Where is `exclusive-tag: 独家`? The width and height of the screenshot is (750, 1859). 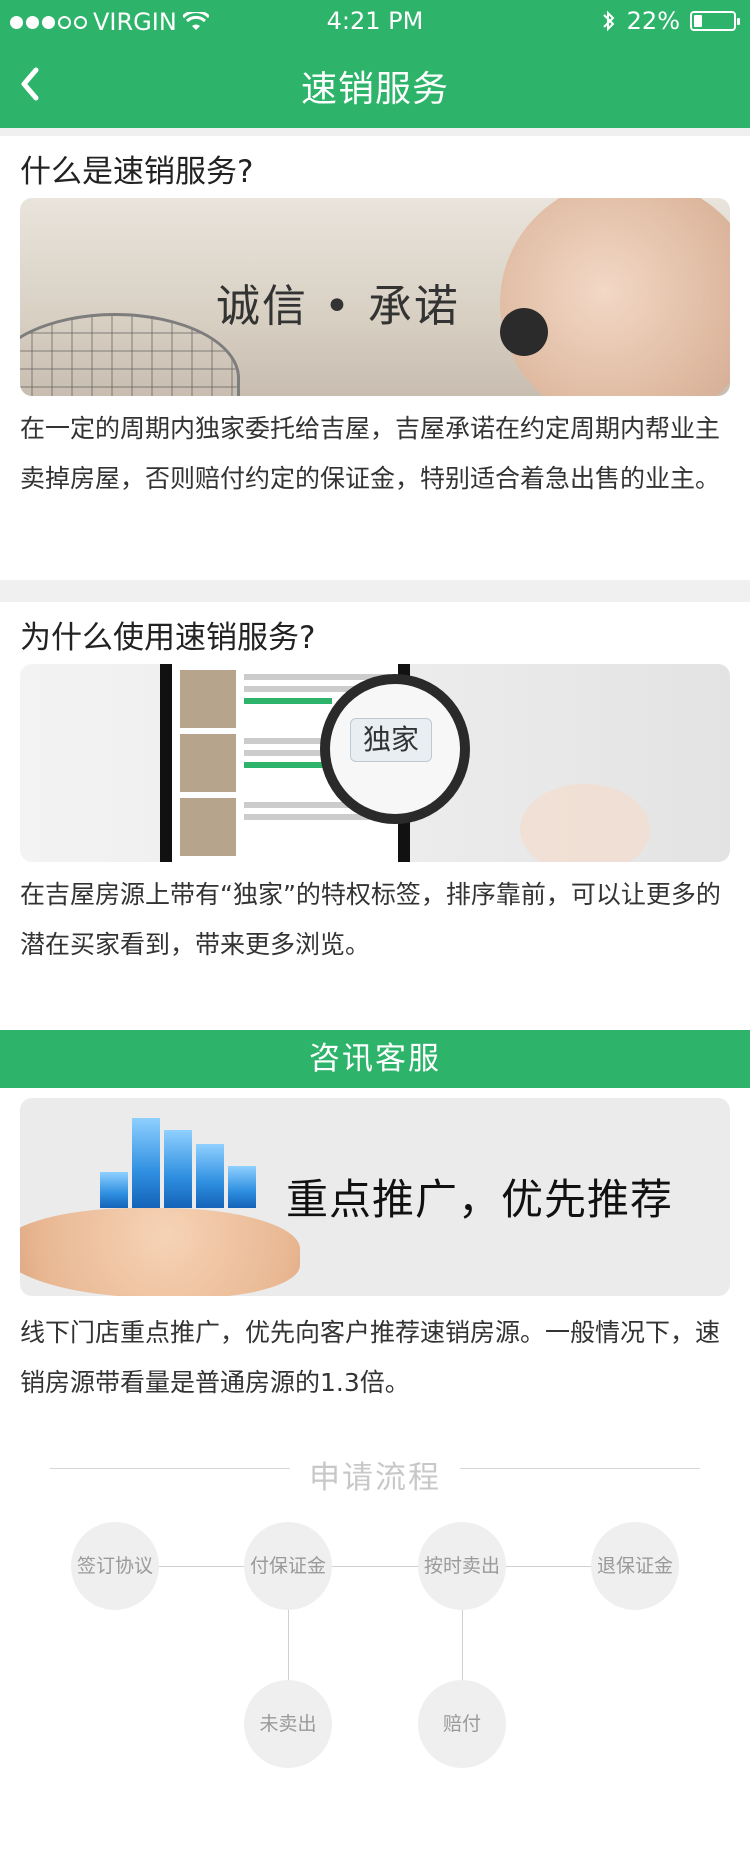
exclusive-tag: 独家 is located at coordinates (391, 740).